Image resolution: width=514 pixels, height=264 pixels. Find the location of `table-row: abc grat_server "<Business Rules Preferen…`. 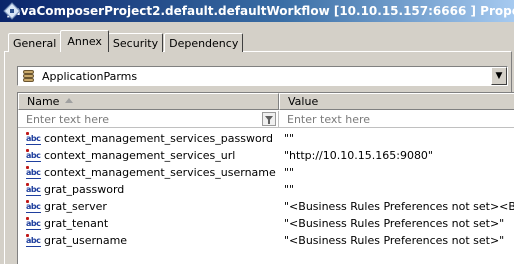

table-row: abc grat_server "<Business Rules Preferen… is located at coordinates (266, 206).